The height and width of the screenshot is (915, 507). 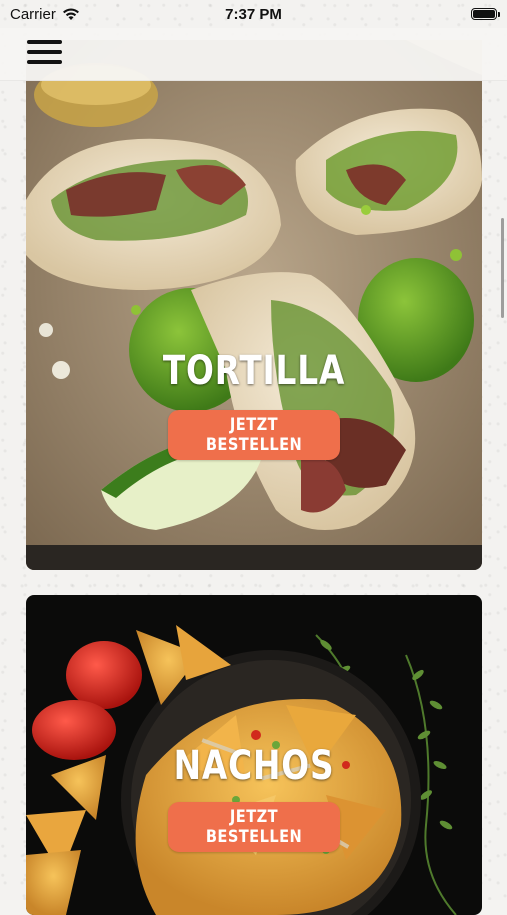 I want to click on status-bar: Carrier 7:37 PM, so click(x=253, y=14).